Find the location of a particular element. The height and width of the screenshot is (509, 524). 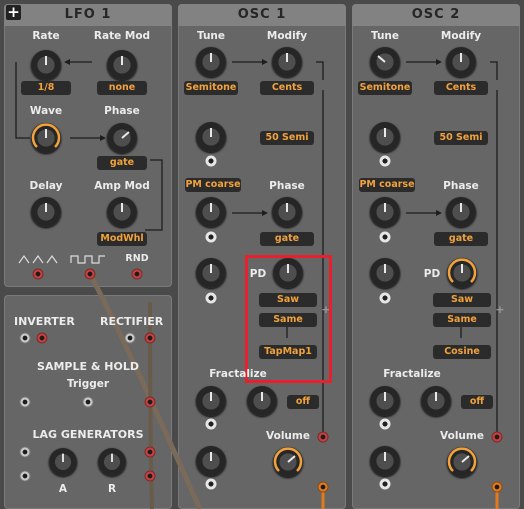

lfo-rnd-label: RND is located at coordinates (137, 258).